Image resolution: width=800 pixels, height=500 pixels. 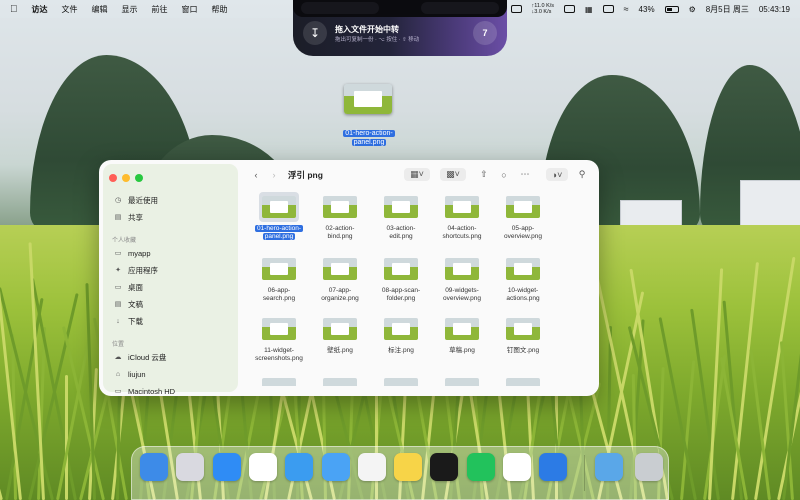 What do you see at coordinates (400, 28) in the screenshot?
I see `drop-shelf-panel: ↧ 拖入文件开始中转 拖出可复制一份 · ⌥ 按住 · ⇧ 移动 7` at bounding box center [400, 28].